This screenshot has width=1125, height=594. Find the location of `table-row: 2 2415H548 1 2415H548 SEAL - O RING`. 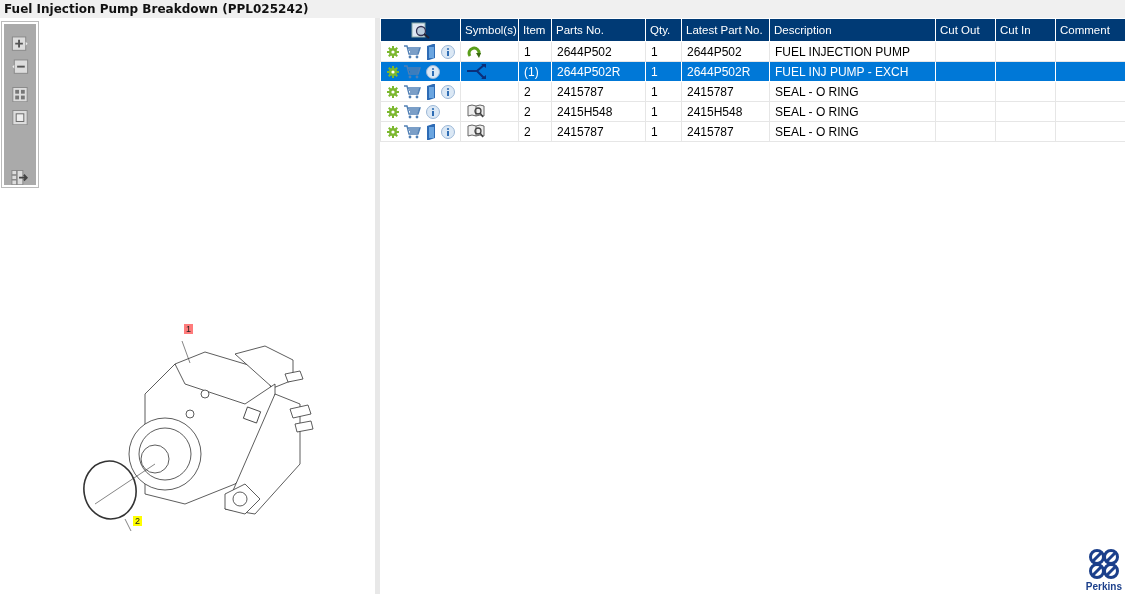

table-row: 2 2415H548 1 2415H548 SEAL - O RING is located at coordinates (752, 111).